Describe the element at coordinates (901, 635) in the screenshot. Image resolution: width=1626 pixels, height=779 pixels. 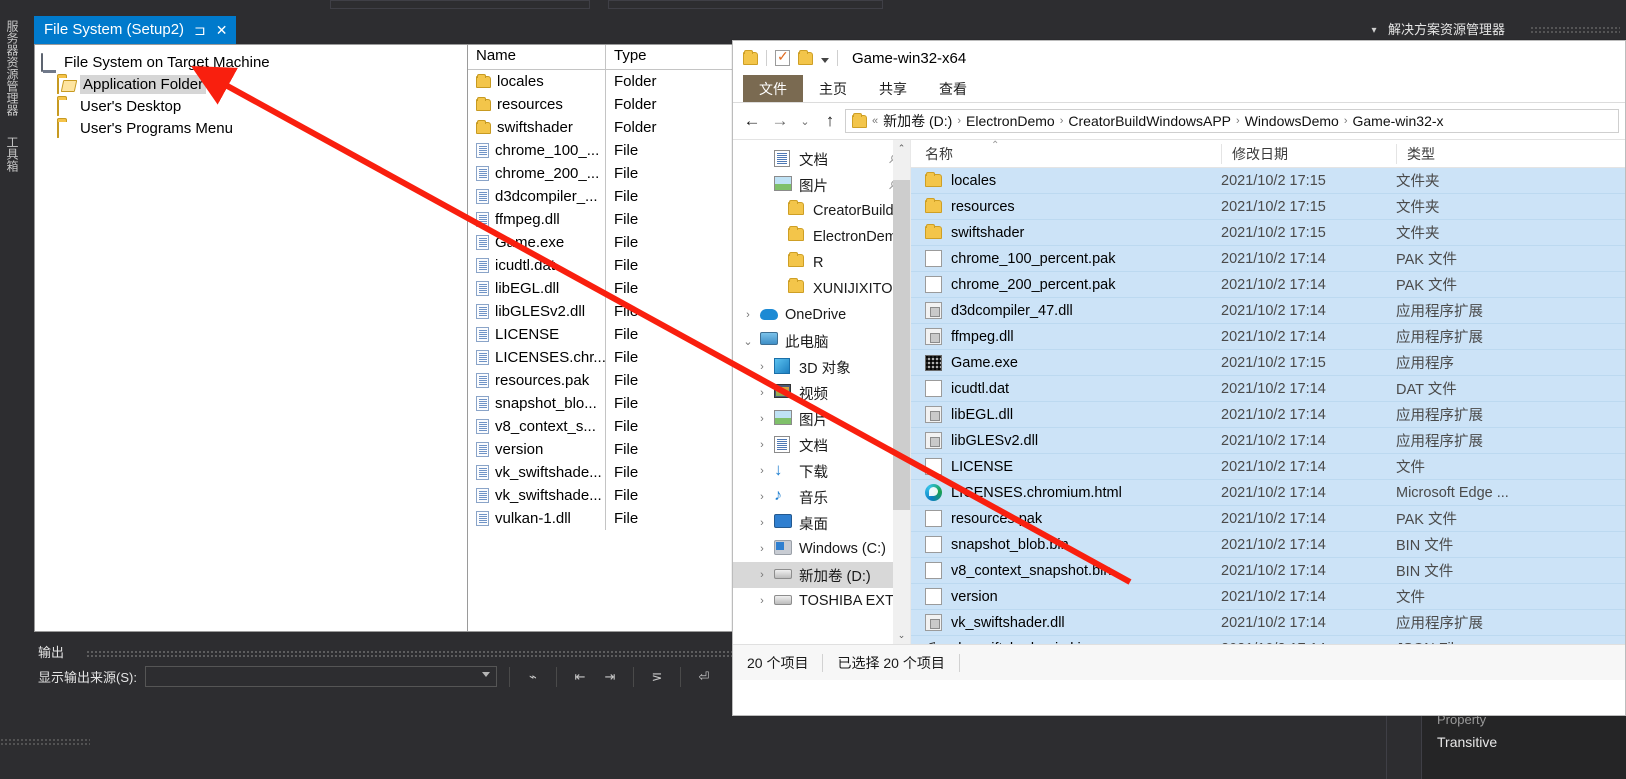
I see `scroll-down-icon: ⌄` at that location.